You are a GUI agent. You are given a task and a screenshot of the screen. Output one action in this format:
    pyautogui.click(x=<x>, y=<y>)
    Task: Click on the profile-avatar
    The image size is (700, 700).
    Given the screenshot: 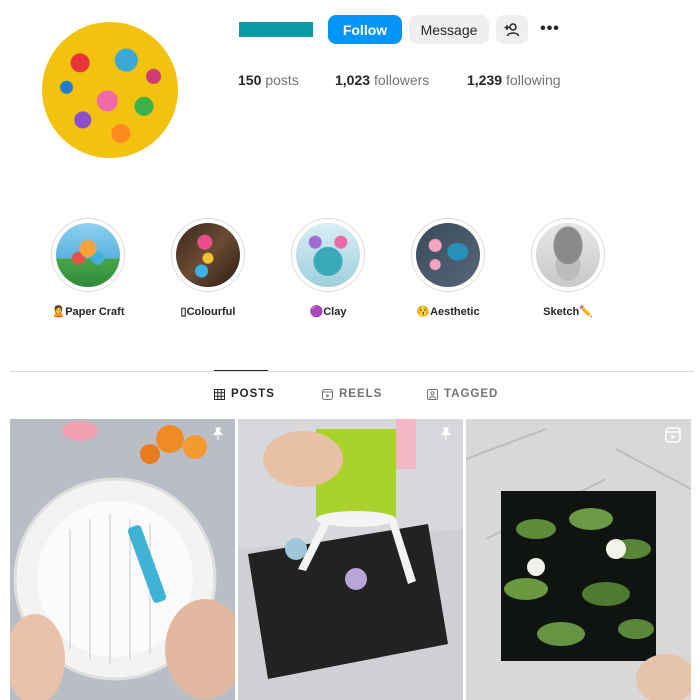 What is the action you would take?
    pyautogui.click(x=110, y=90)
    